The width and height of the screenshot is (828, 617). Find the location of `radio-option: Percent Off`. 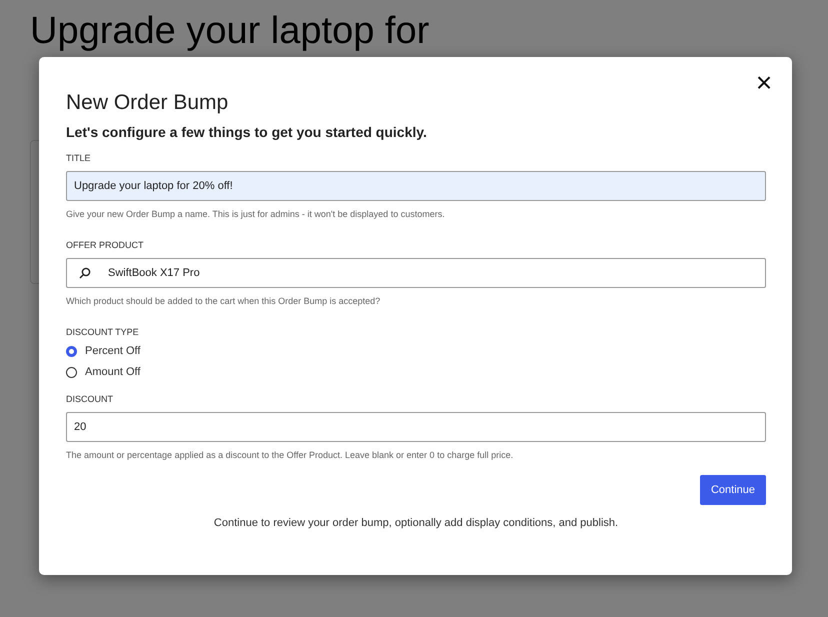

radio-option: Percent Off is located at coordinates (416, 351).